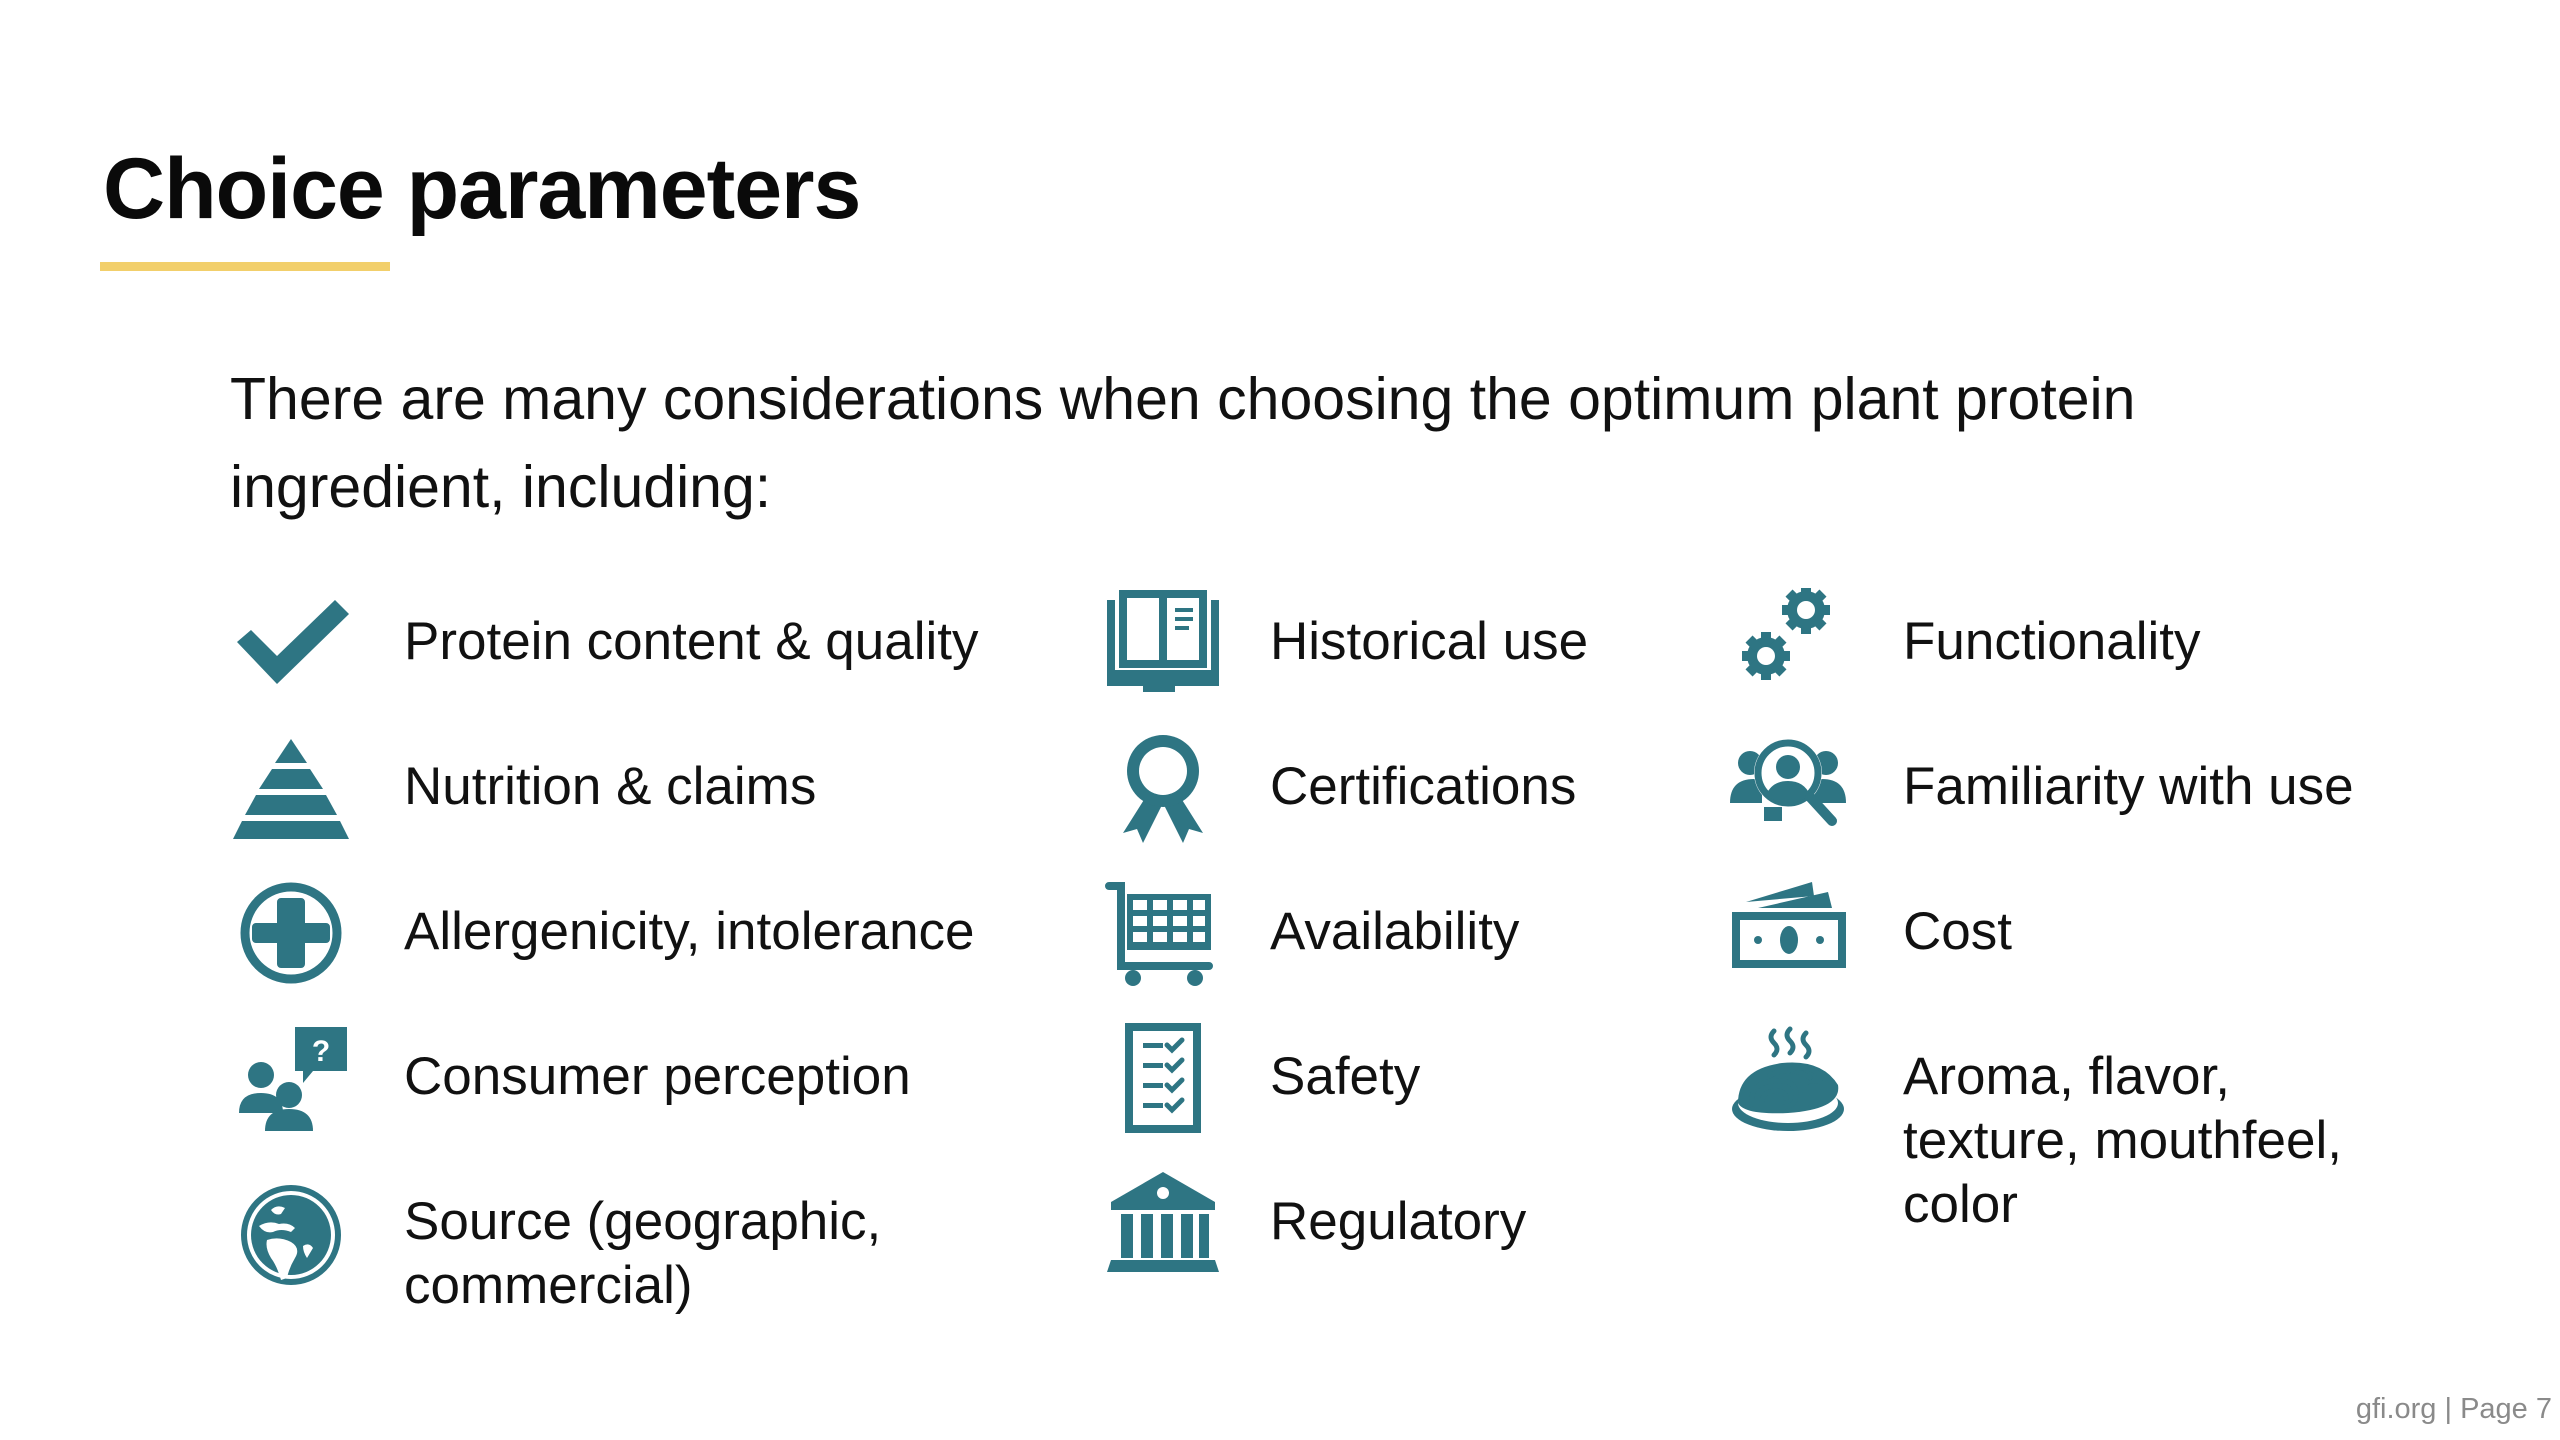  Describe the element at coordinates (291, 643) in the screenshot. I see `checkmark-icon` at that location.